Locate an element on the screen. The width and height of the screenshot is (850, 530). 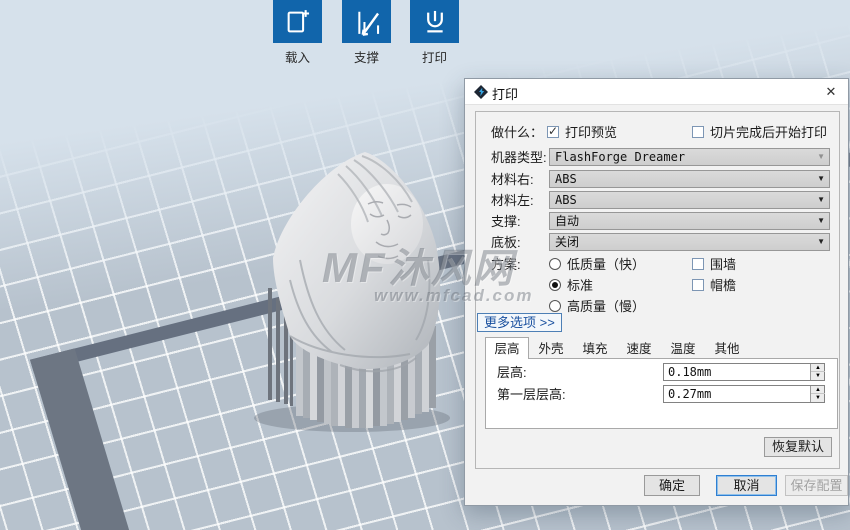
print-button is located at coordinates (434, 21).